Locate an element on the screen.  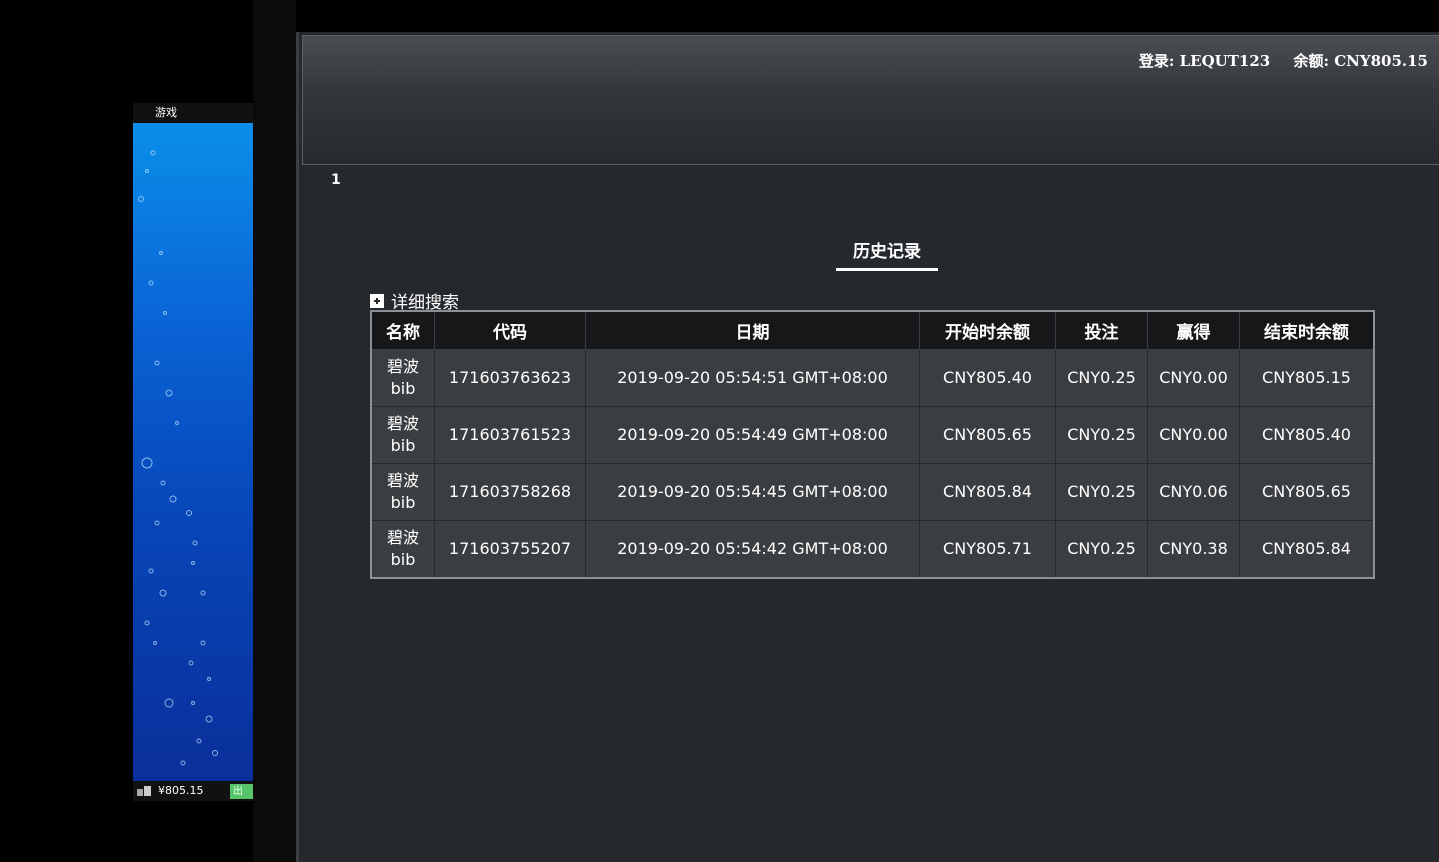
cell-date: 2019-09-20 05:54:49 GMT+08:00 is located at coordinates (752, 435).